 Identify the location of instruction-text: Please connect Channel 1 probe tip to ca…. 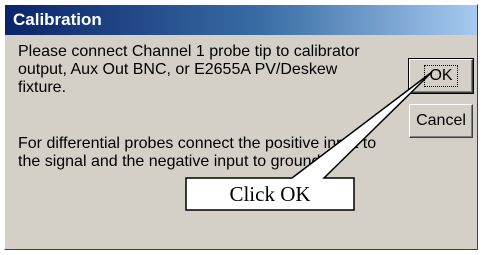
(189, 69).